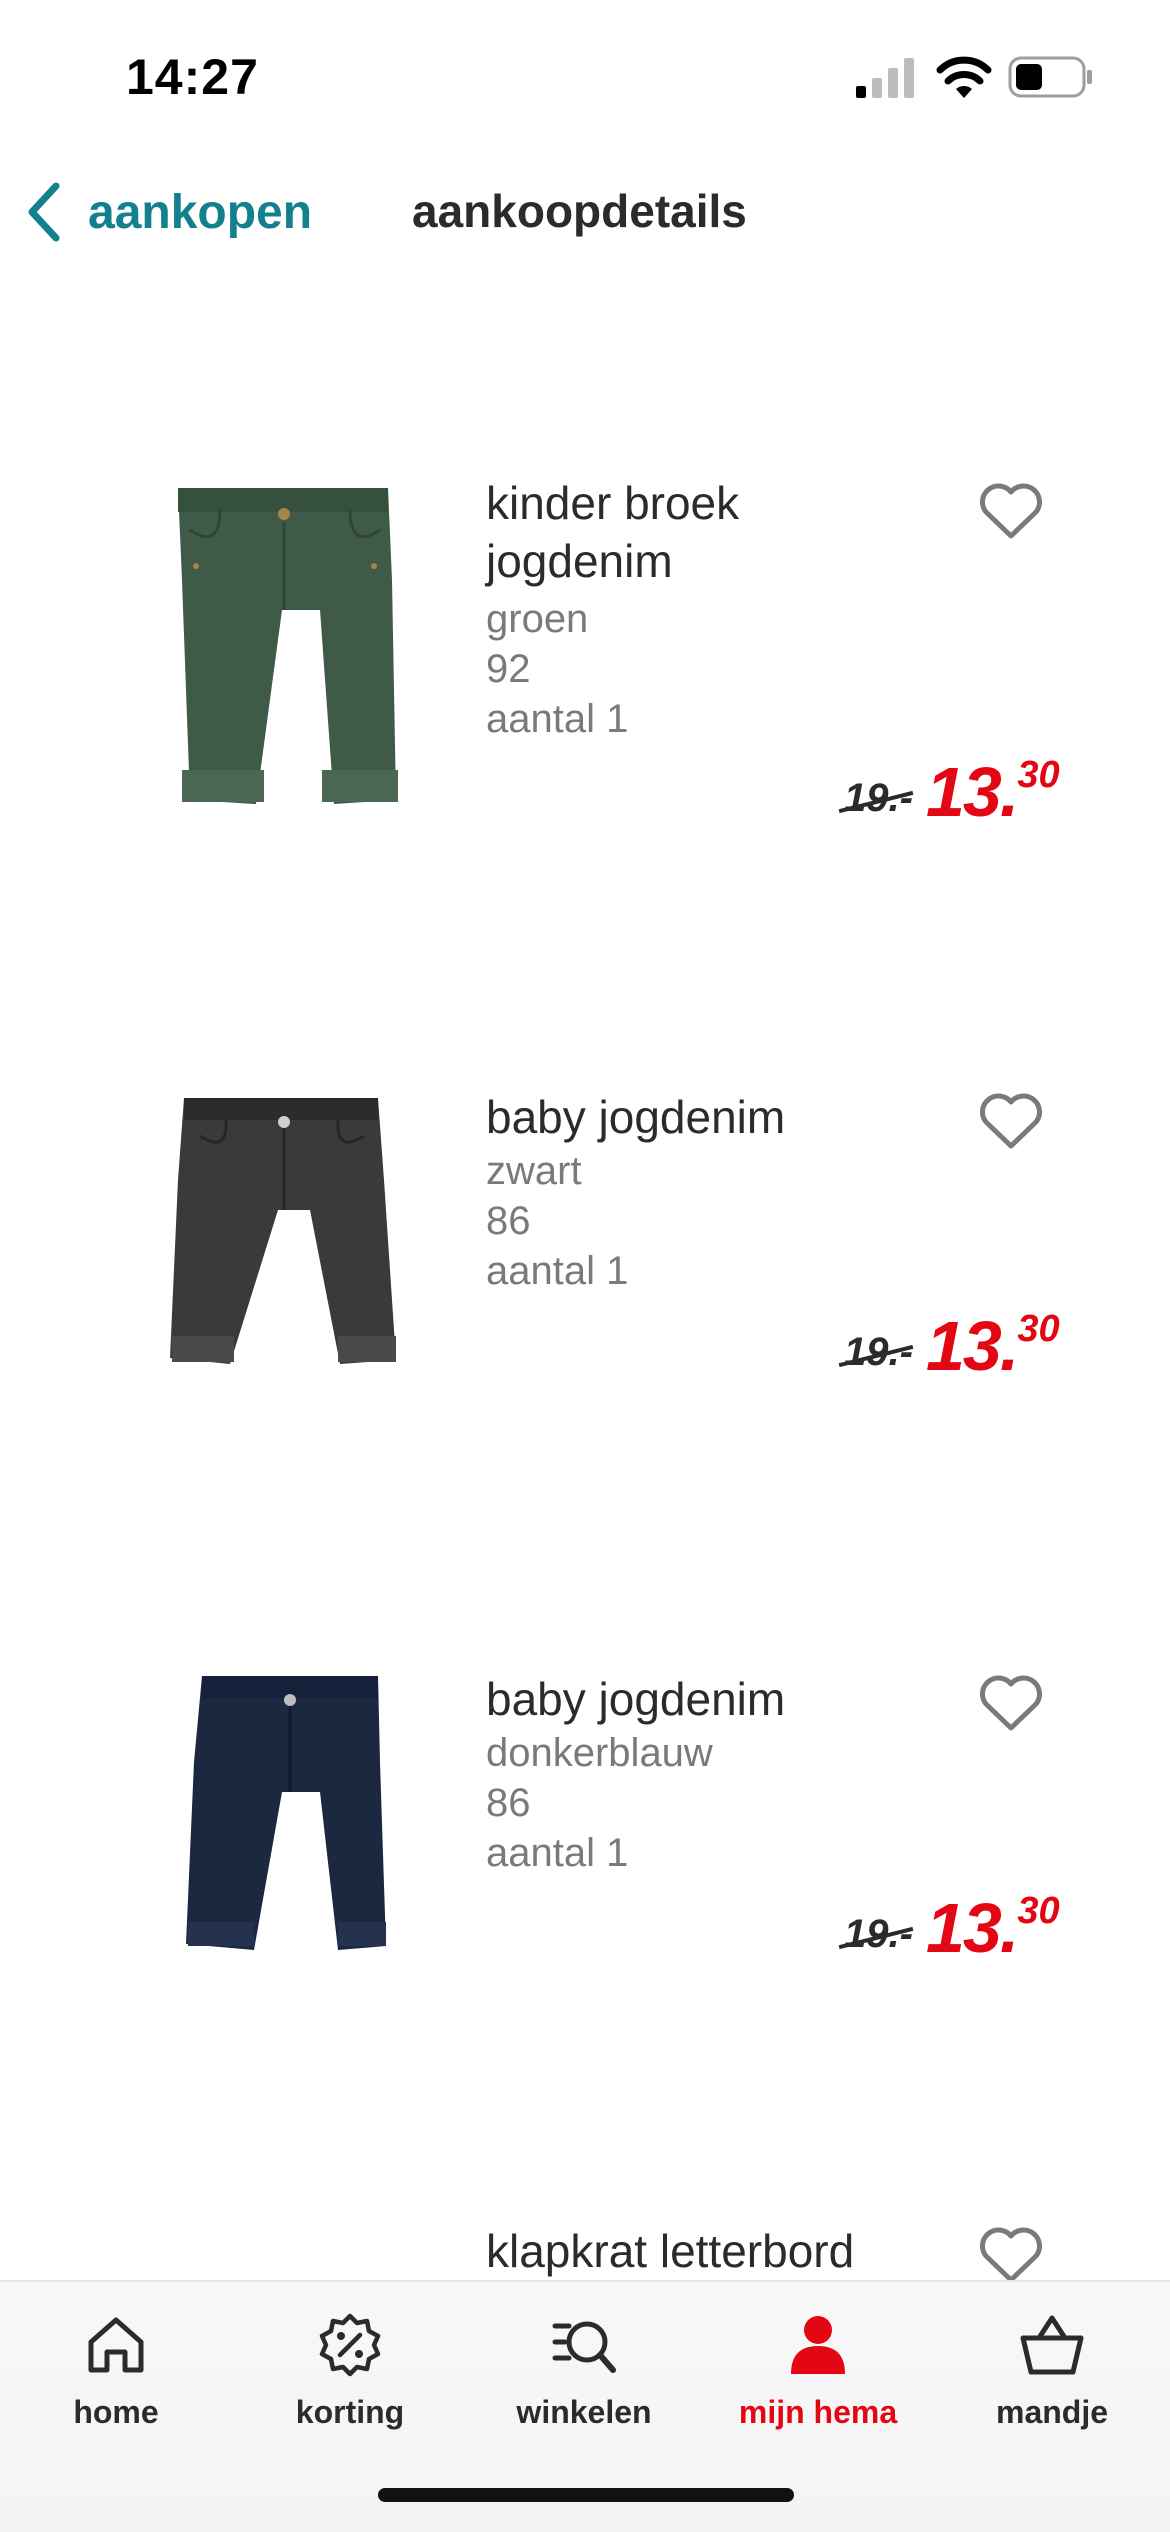  What do you see at coordinates (350, 2345) in the screenshot?
I see `discount-icon` at bounding box center [350, 2345].